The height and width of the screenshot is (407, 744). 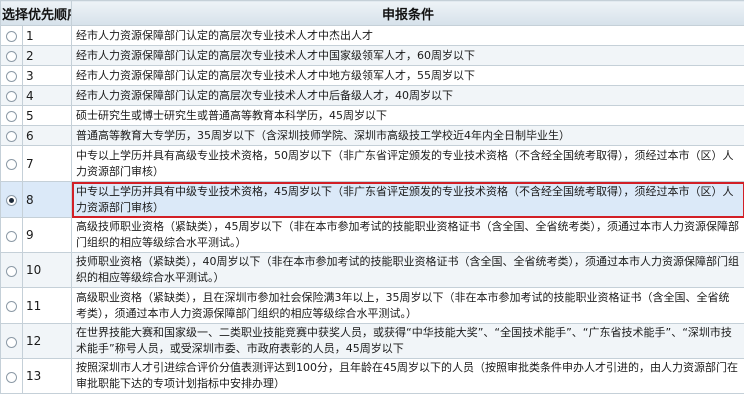 I want to click on table-header-row: 选择优先顺序 申报条件, so click(x=372, y=13).